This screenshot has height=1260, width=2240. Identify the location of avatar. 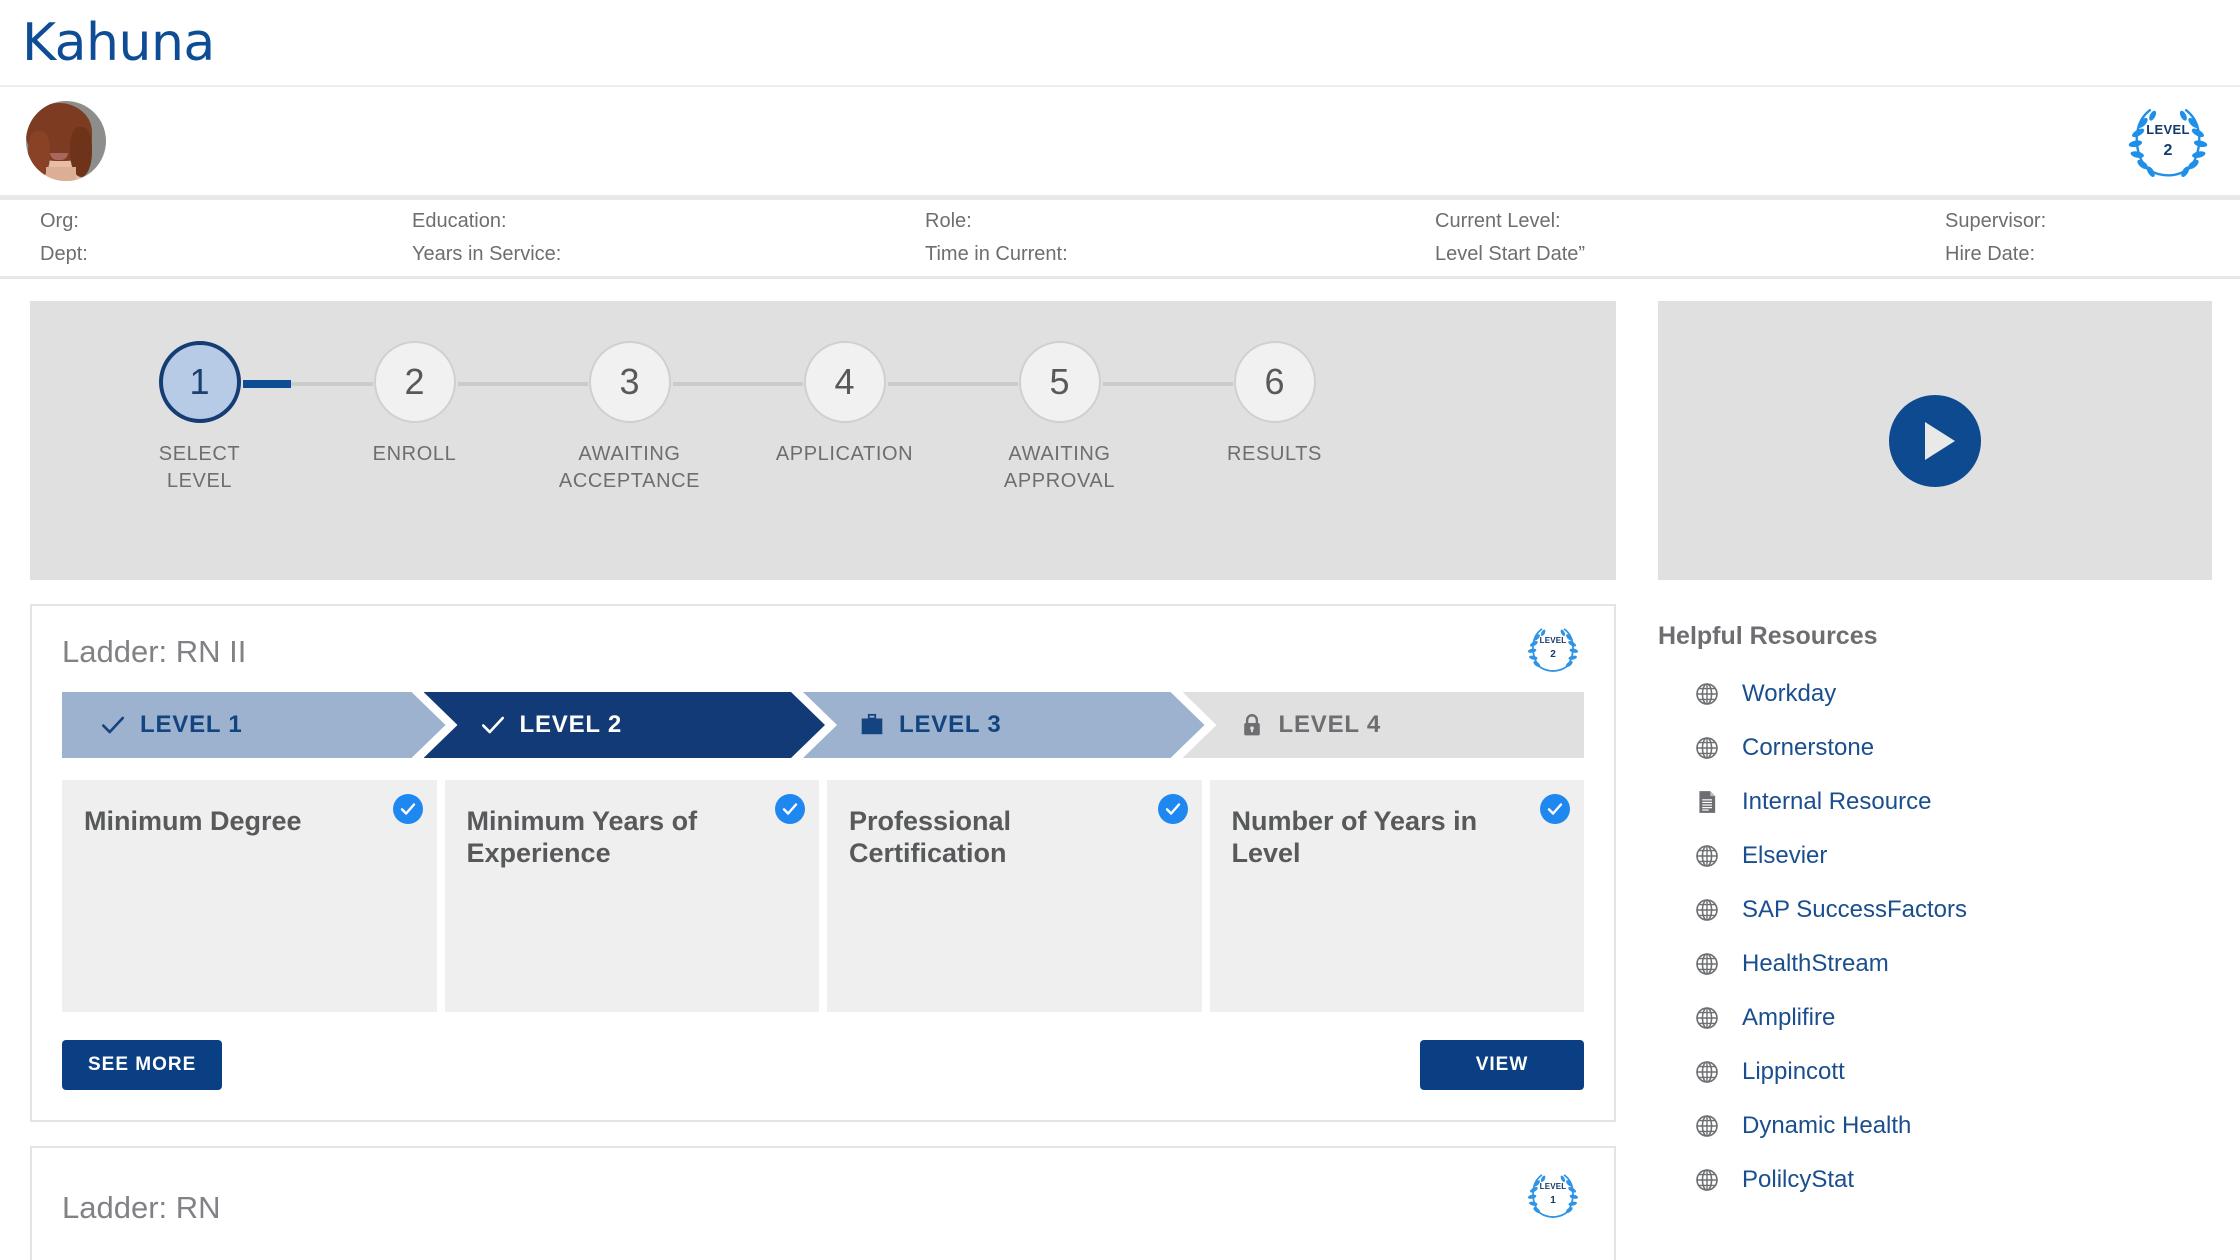
(66, 141).